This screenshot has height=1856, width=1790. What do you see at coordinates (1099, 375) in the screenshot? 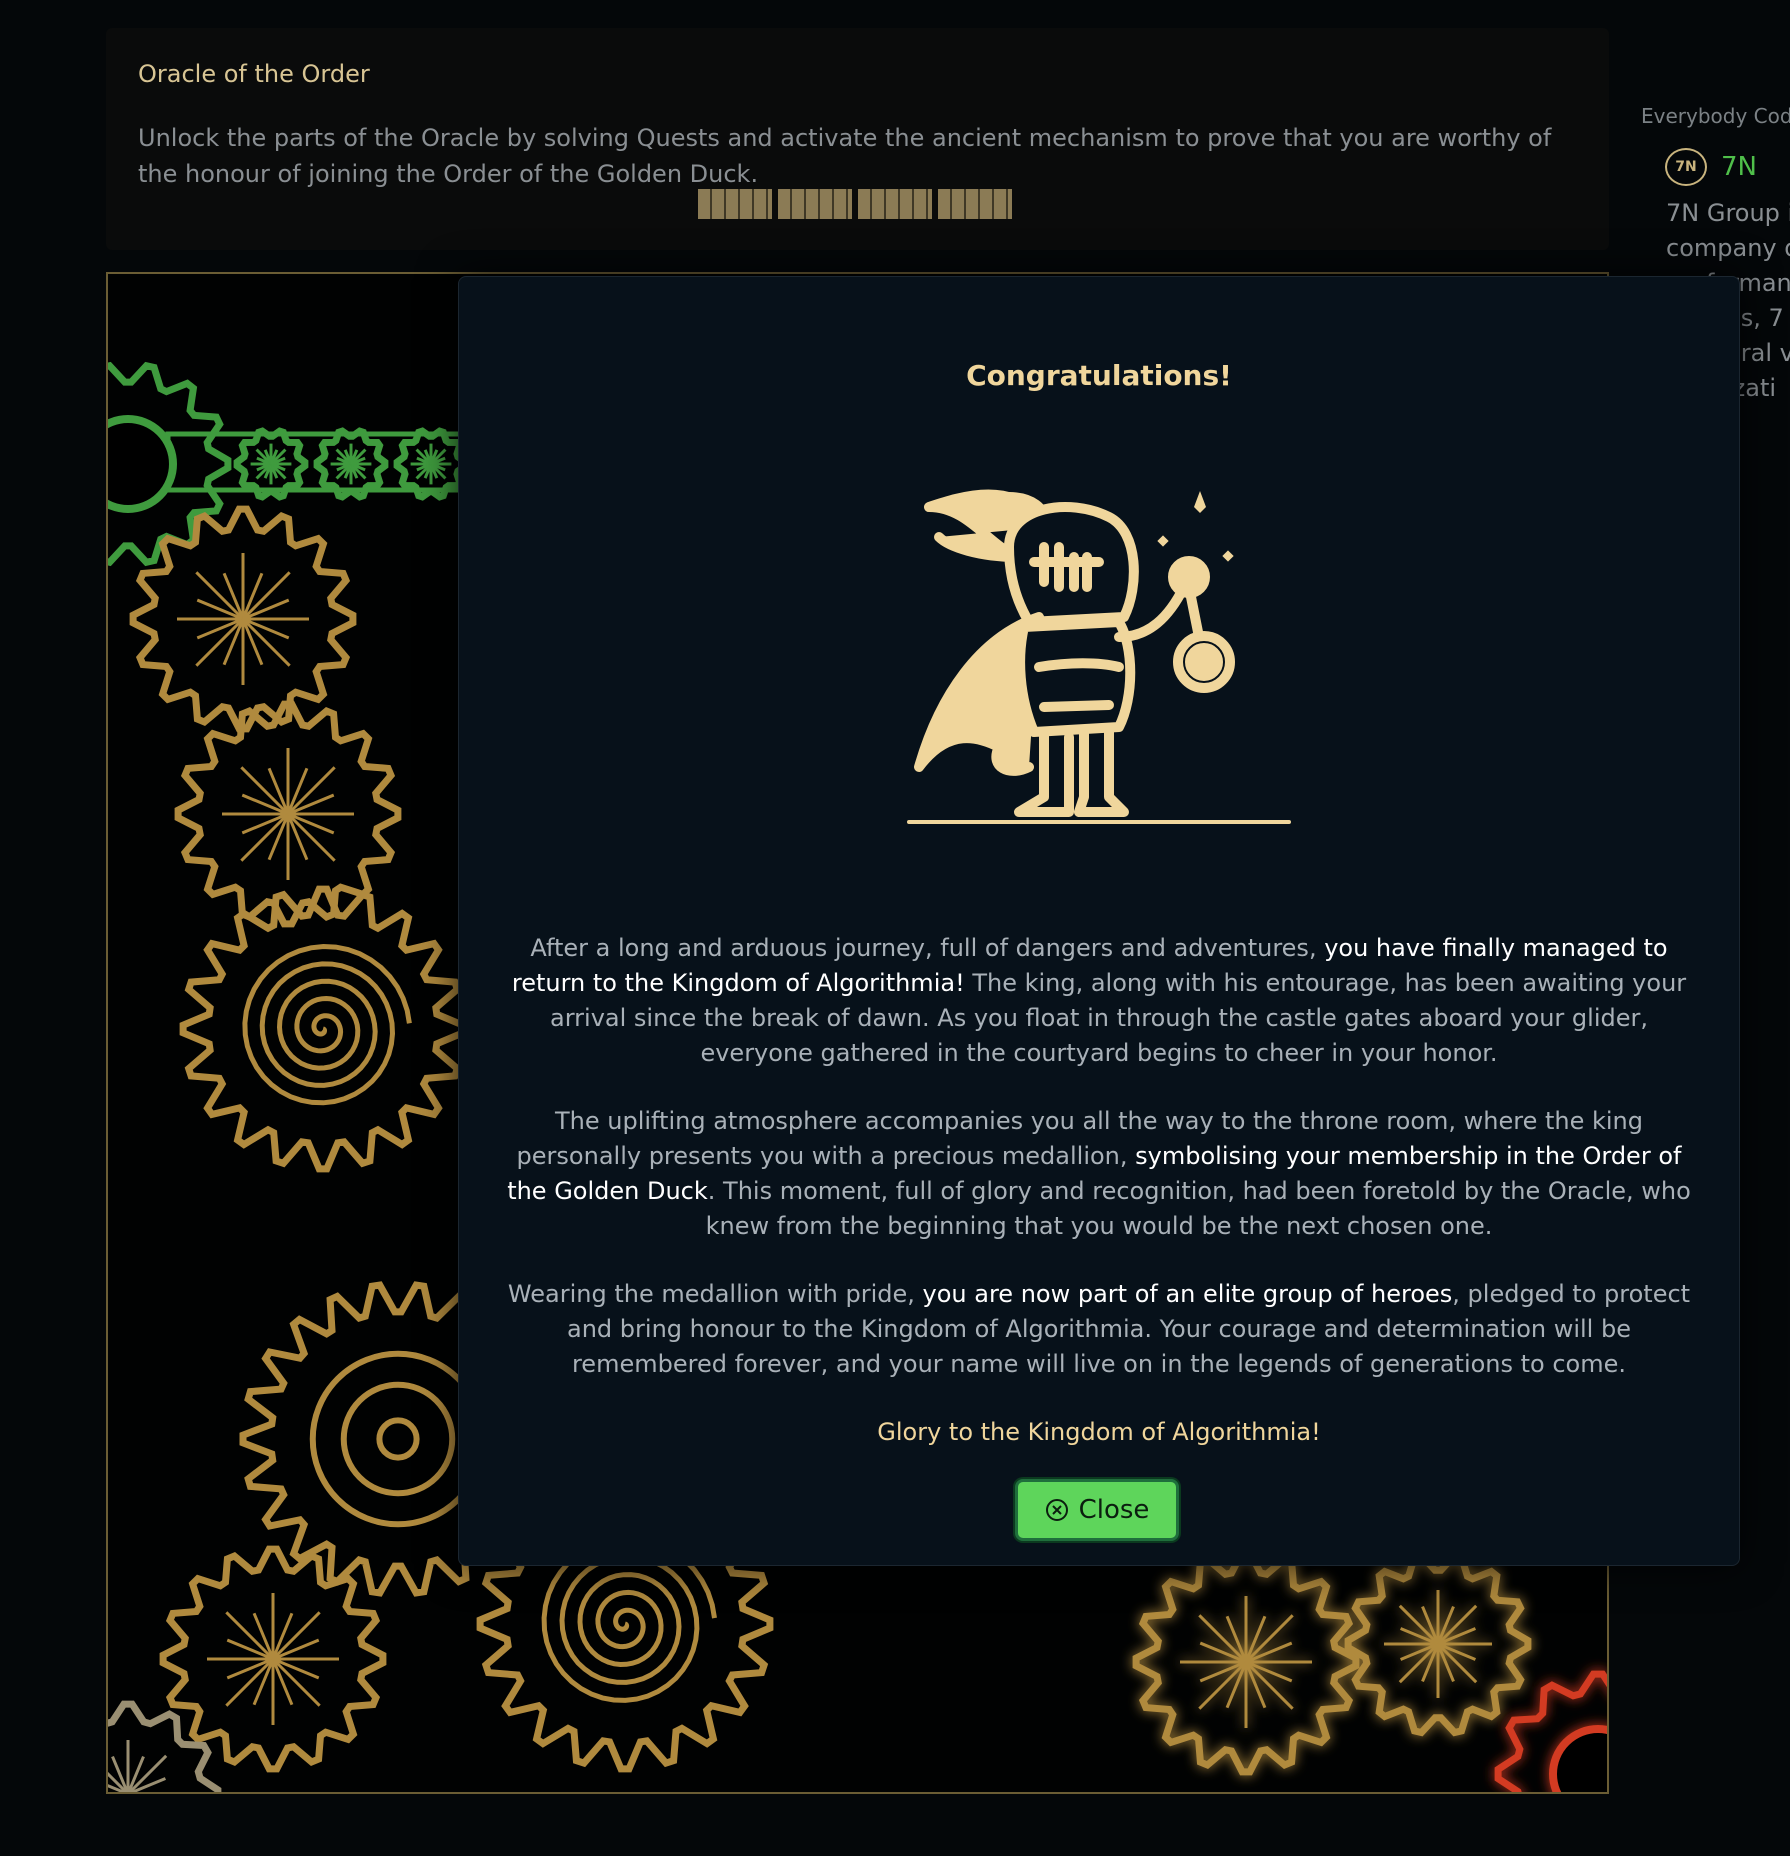
I see `modal-title: Congratulations!` at bounding box center [1099, 375].